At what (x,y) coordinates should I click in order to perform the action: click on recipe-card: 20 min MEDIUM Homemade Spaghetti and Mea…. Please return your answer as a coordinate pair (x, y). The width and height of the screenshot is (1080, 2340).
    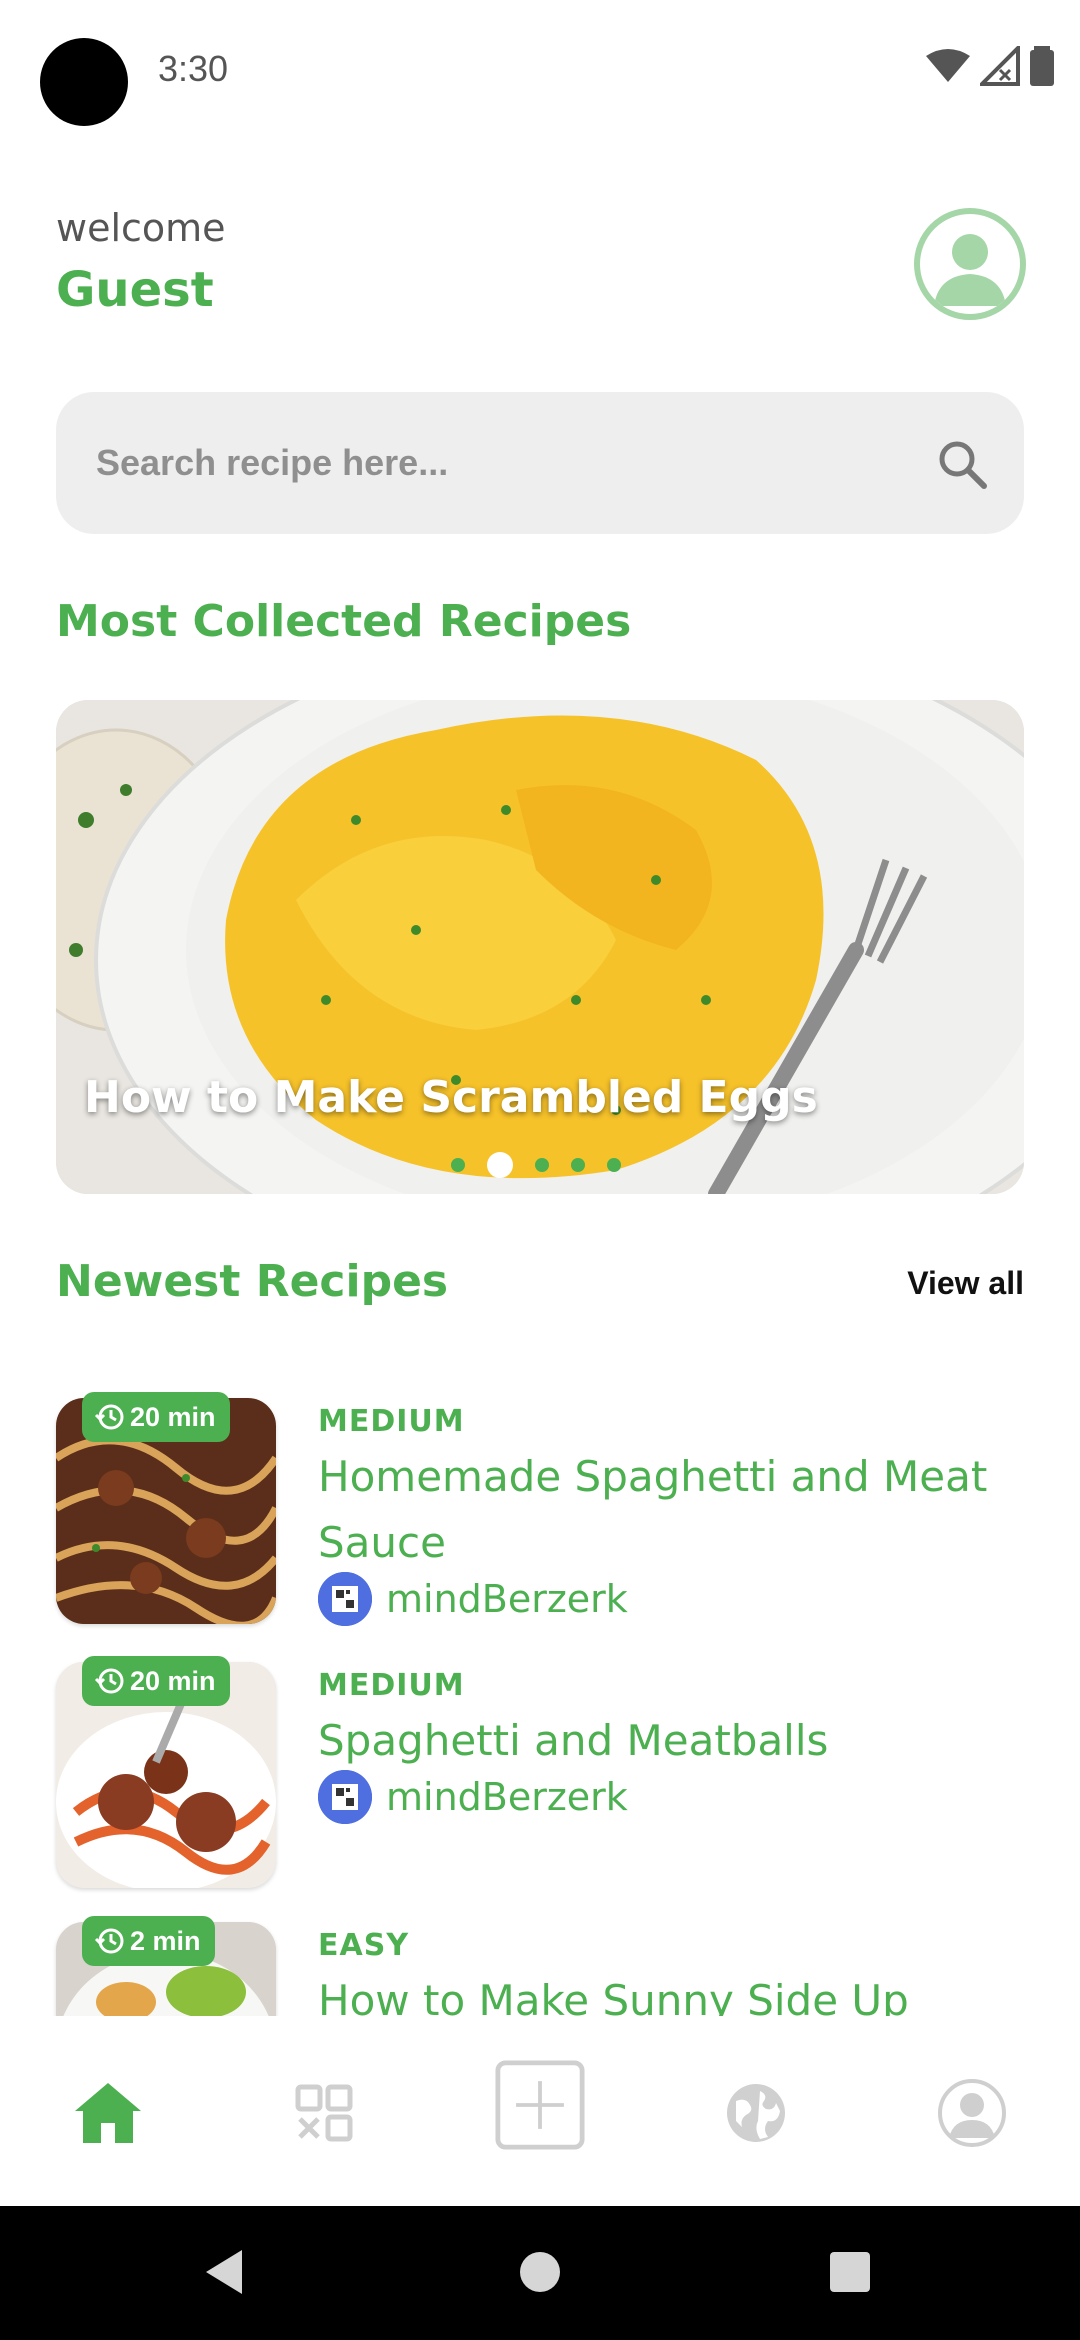
    Looking at the image, I should click on (540, 1510).